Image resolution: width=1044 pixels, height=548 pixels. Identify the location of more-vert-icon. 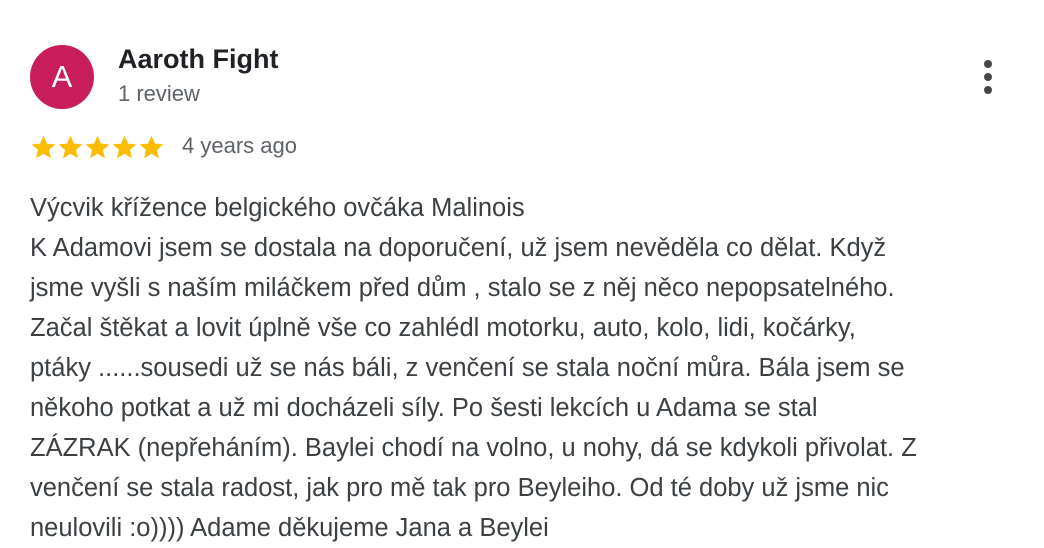
(988, 77).